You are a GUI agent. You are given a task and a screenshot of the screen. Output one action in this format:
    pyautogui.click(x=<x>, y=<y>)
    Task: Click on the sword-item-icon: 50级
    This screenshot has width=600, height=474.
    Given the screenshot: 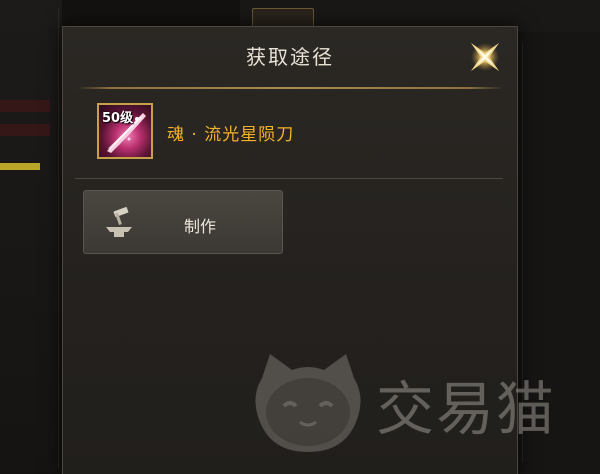 What is the action you would take?
    pyautogui.click(x=125, y=131)
    